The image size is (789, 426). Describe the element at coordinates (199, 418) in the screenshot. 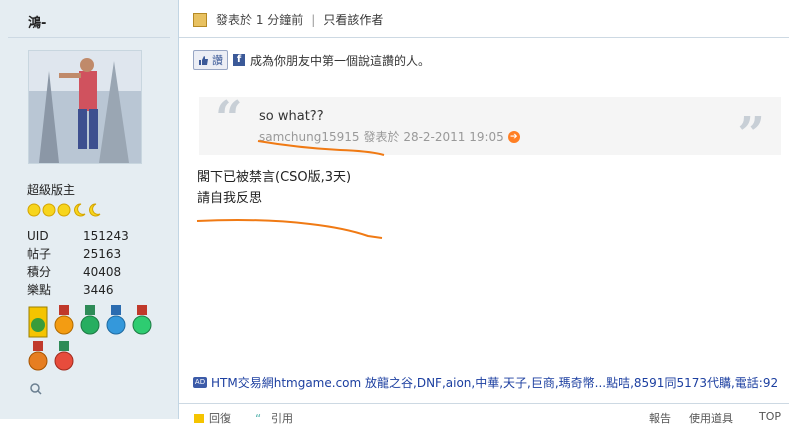

I see `reply-icon` at that location.